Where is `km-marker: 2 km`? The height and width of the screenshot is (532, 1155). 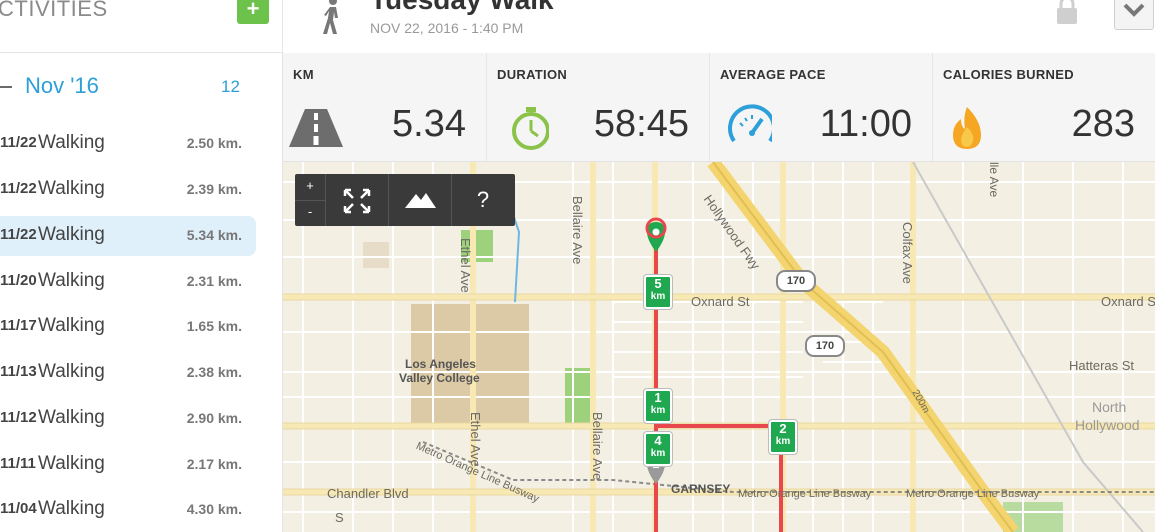
km-marker: 2 km is located at coordinates (783, 437).